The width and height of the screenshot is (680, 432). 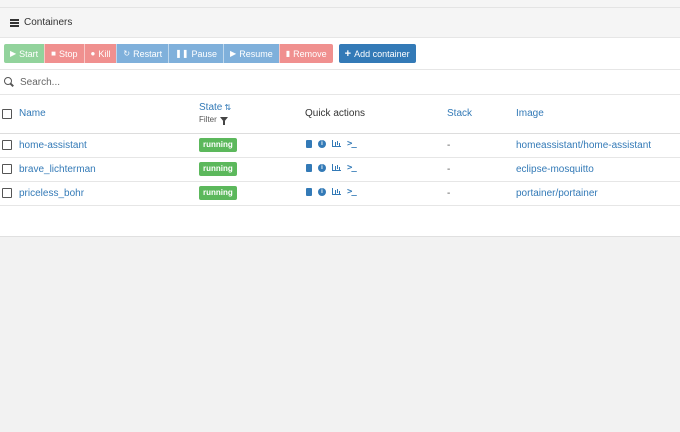 I want to click on remove-button: ▮ Remove, so click(x=305, y=53).